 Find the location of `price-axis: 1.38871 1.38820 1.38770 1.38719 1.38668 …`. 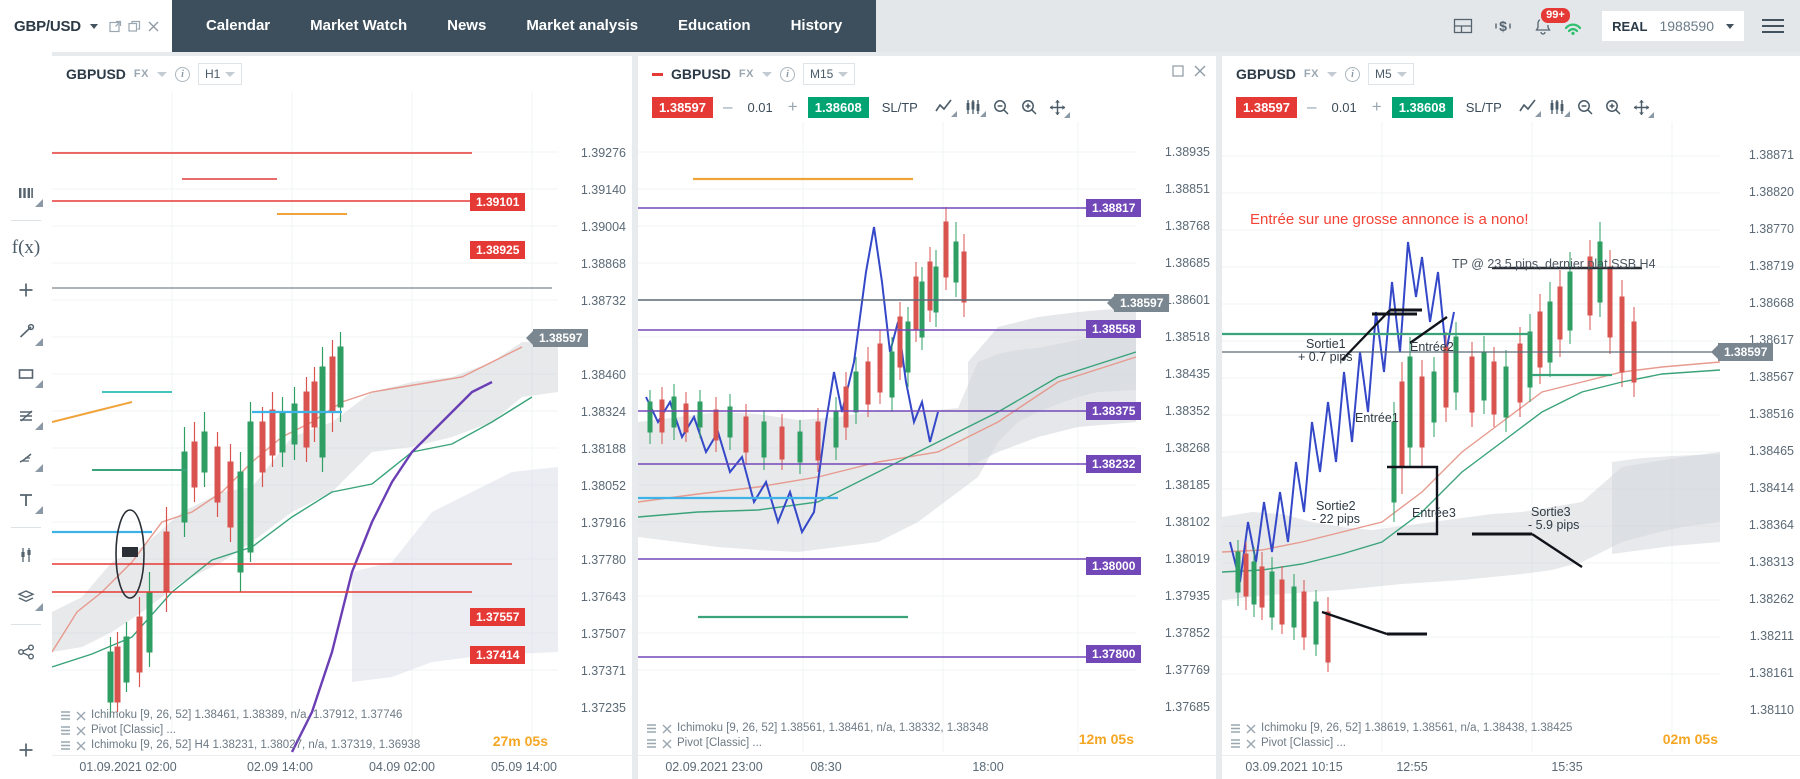

price-axis: 1.38871 1.38820 1.38770 1.38719 1.38668 … is located at coordinates (1763, 417).